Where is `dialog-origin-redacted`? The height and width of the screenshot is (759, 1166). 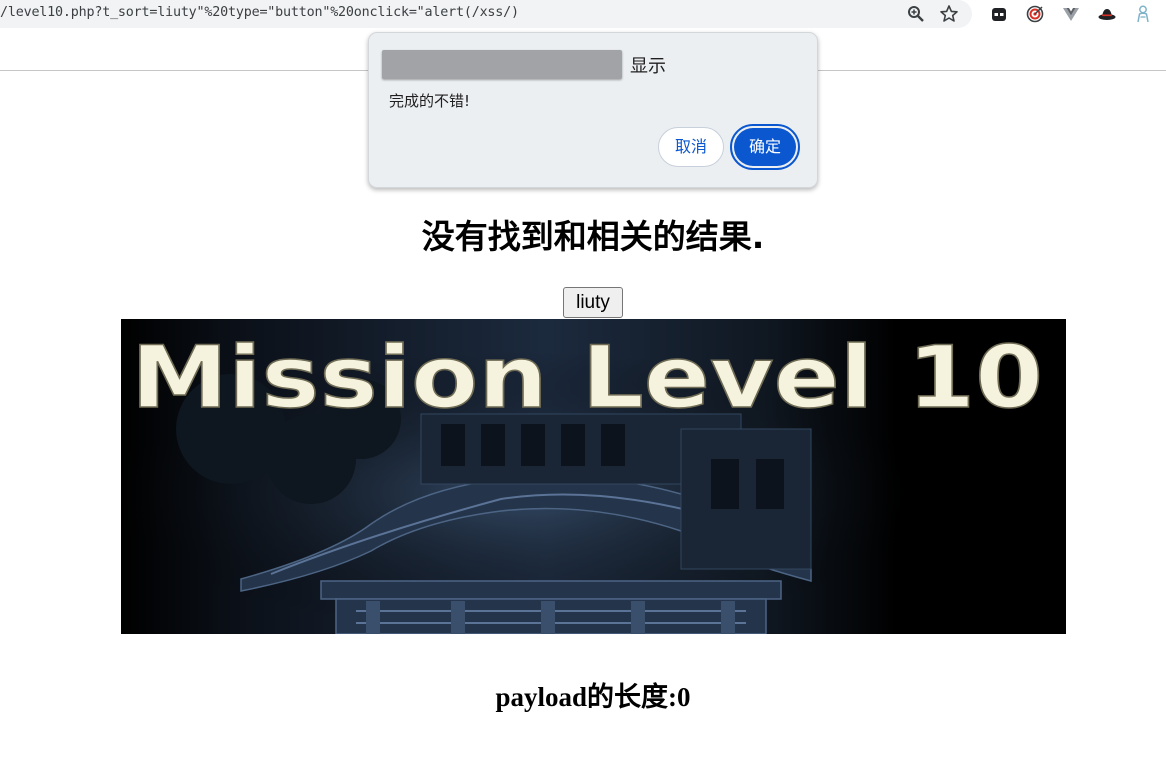 dialog-origin-redacted is located at coordinates (502, 64).